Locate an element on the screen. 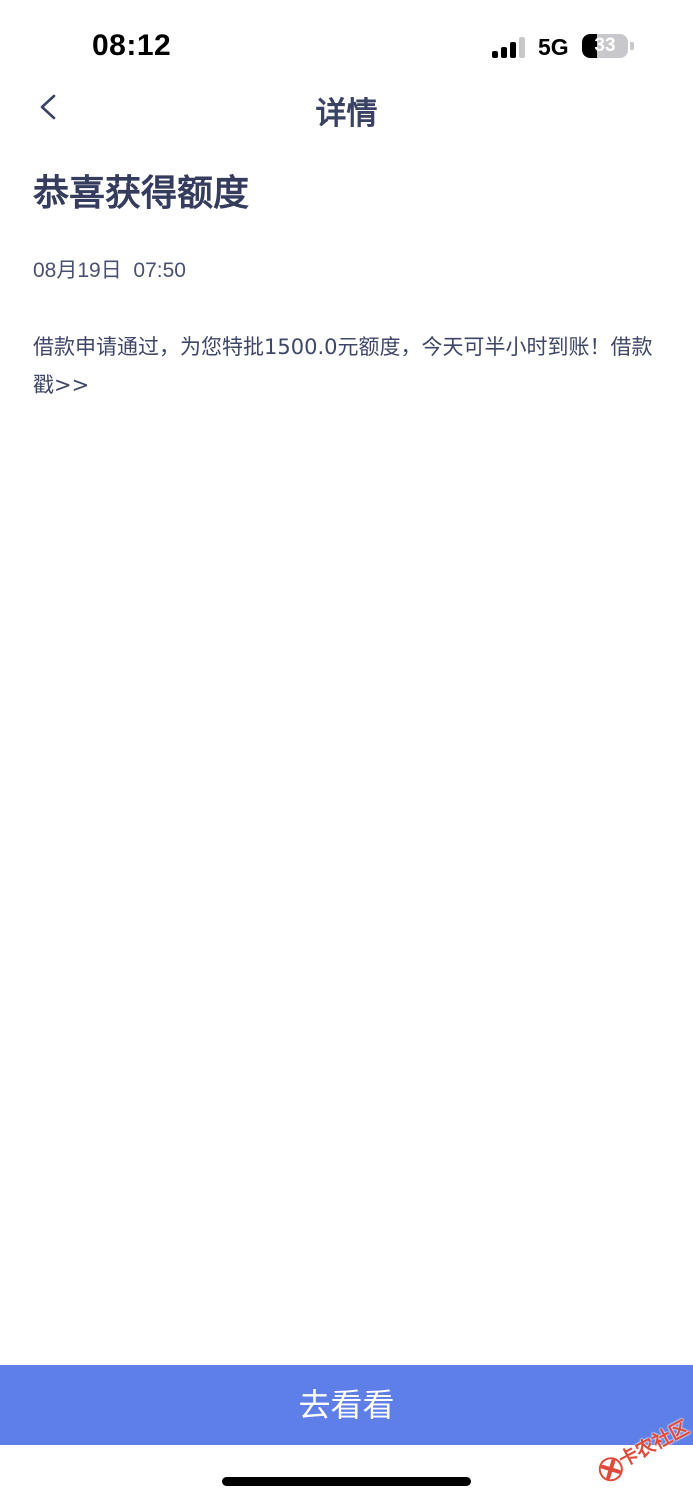  battery-tip is located at coordinates (632, 46).